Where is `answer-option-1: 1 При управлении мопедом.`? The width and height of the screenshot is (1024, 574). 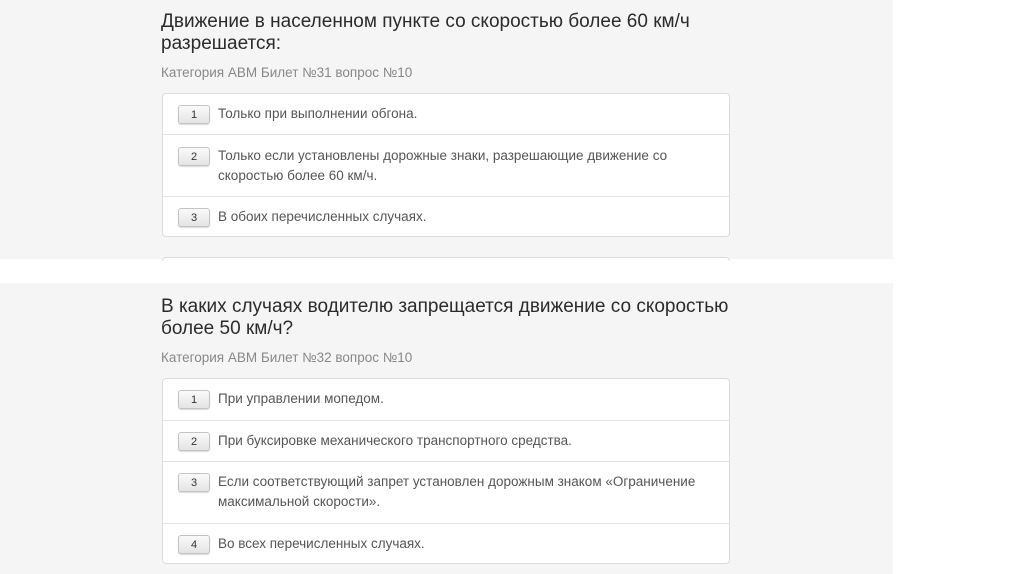
answer-option-1: 1 При управлении мопедом. is located at coordinates (446, 399).